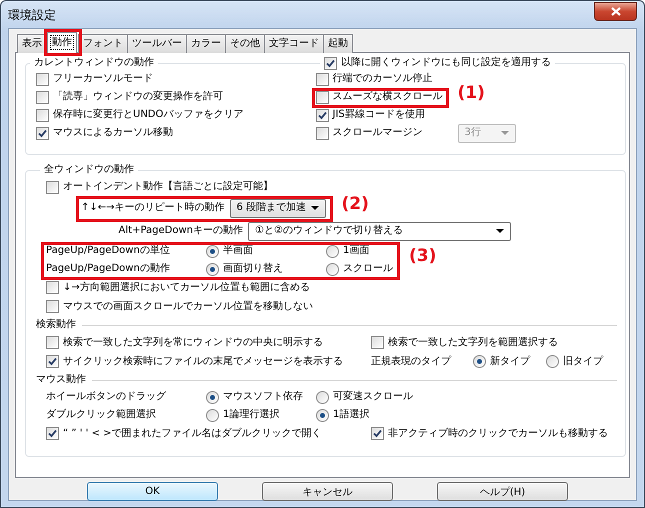 The width and height of the screenshot is (645, 508). Describe the element at coordinates (32, 14) in the screenshot. I see `window-title: 環境設定` at that location.